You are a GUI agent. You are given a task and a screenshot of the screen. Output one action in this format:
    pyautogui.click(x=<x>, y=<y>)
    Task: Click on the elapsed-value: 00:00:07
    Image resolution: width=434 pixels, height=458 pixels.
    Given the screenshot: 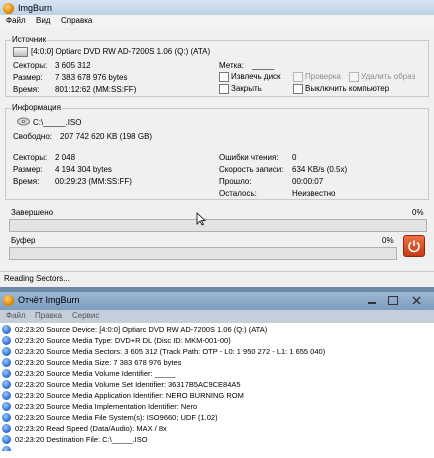 What is the action you would take?
    pyautogui.click(x=308, y=181)
    